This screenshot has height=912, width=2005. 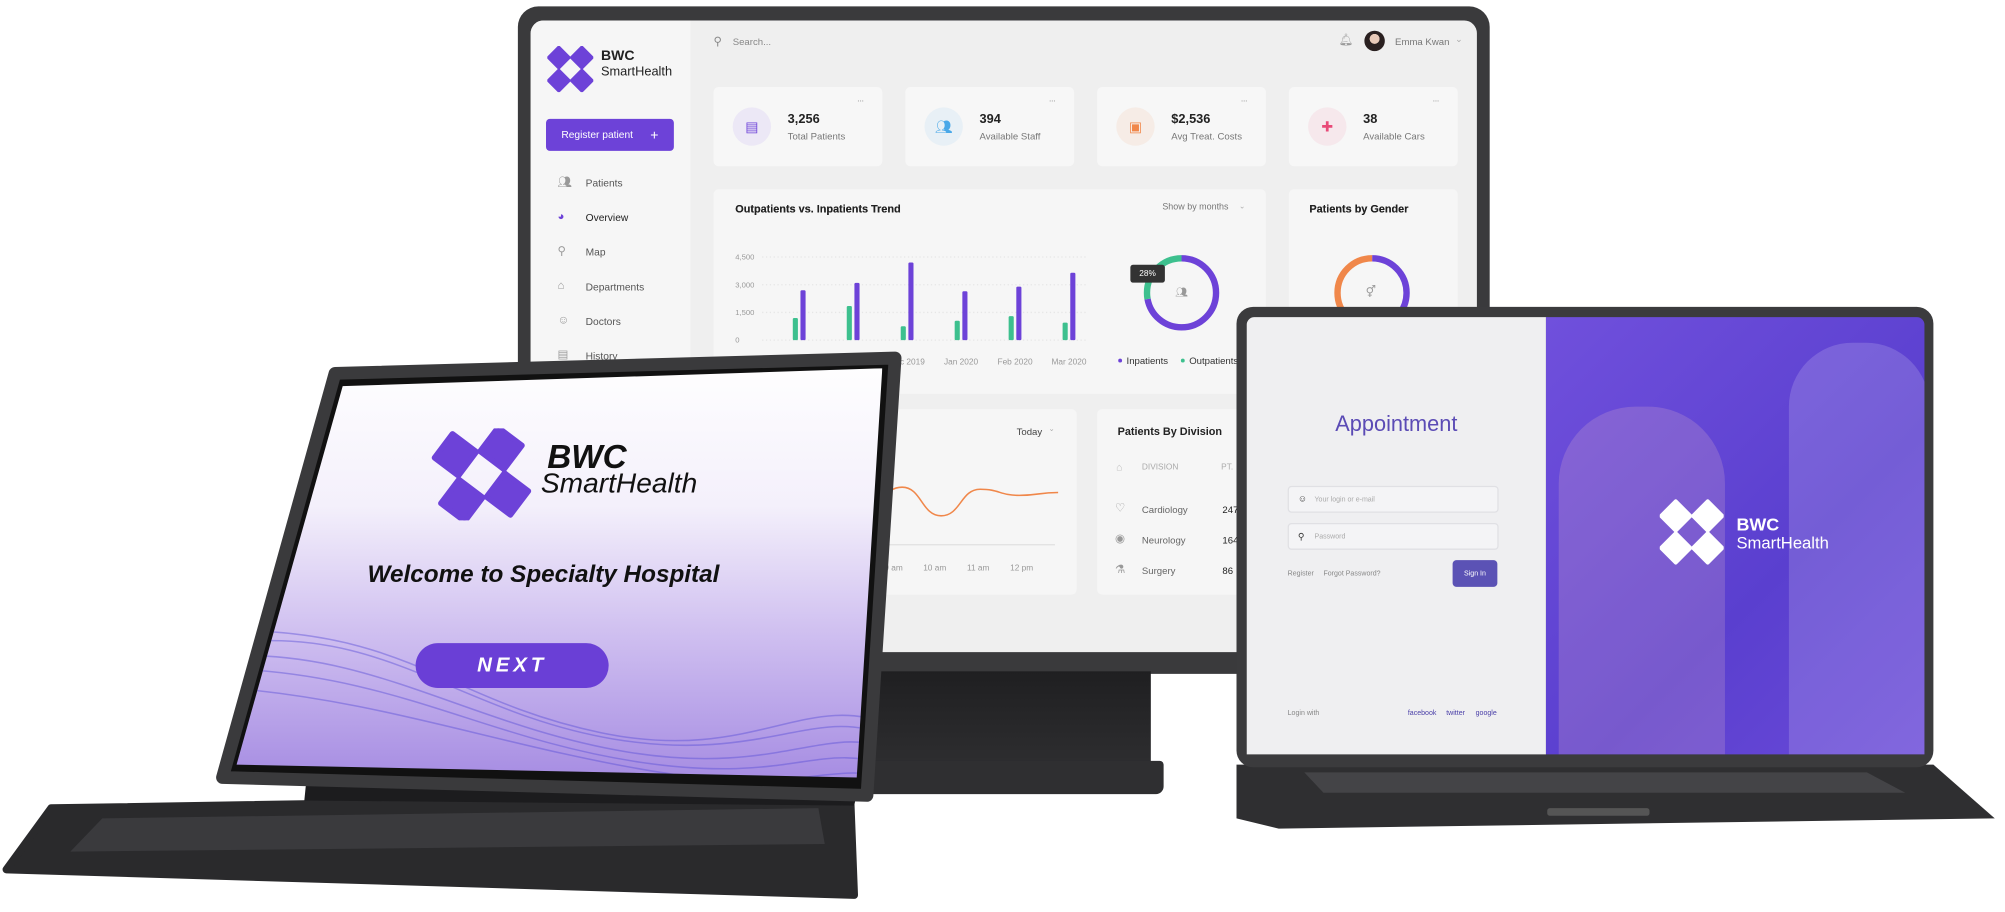 I want to click on welcome-heading: Welcome to Specialty Hospital, so click(x=543, y=575).